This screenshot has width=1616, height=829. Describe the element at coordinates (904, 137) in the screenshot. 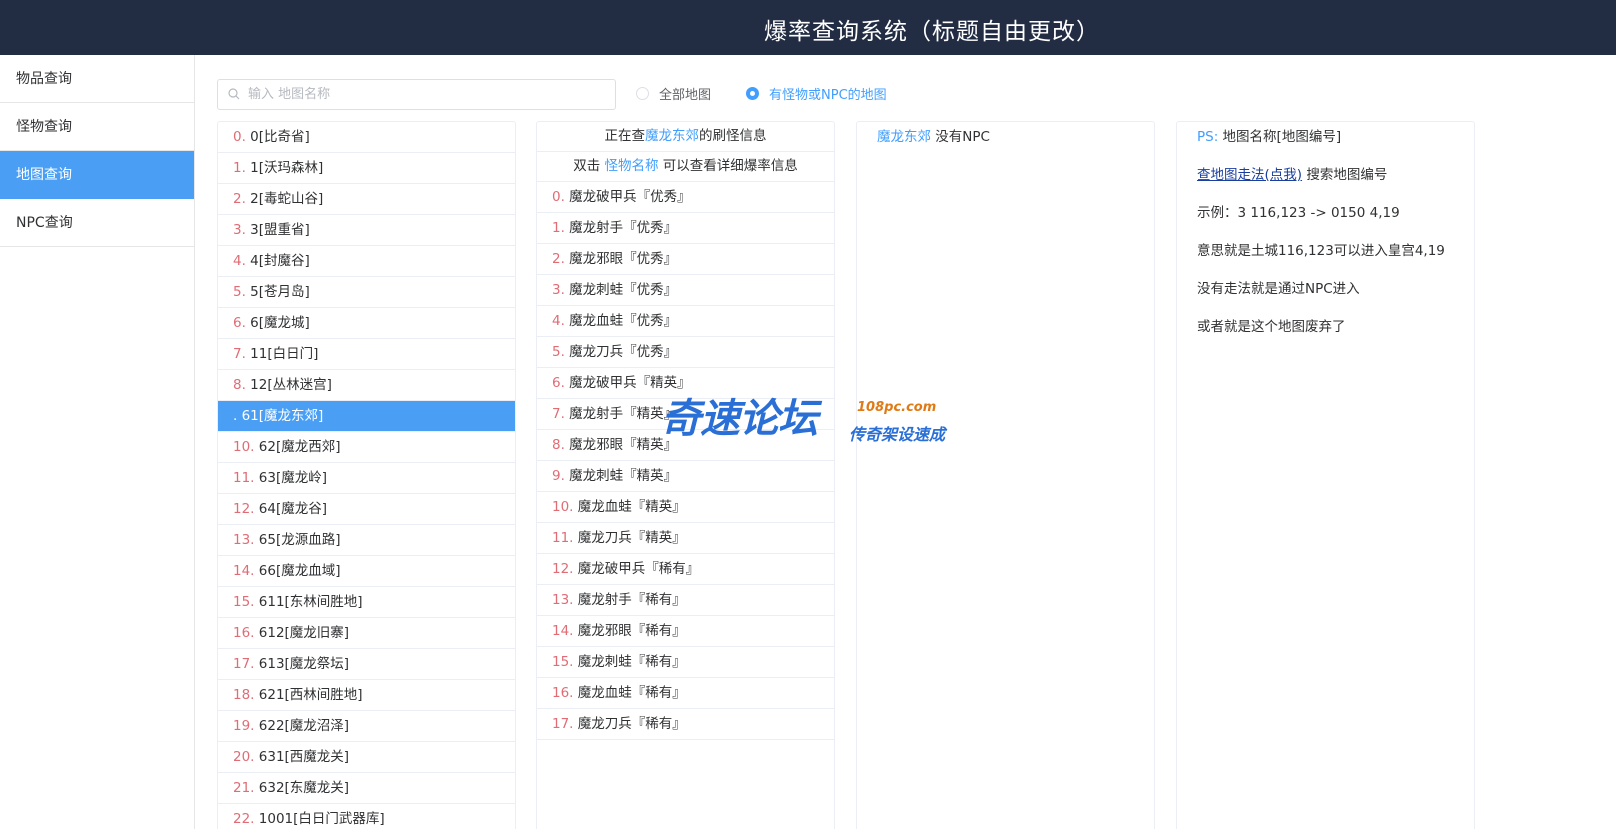

I see `npc-map-name: 魔龙东郊` at that location.